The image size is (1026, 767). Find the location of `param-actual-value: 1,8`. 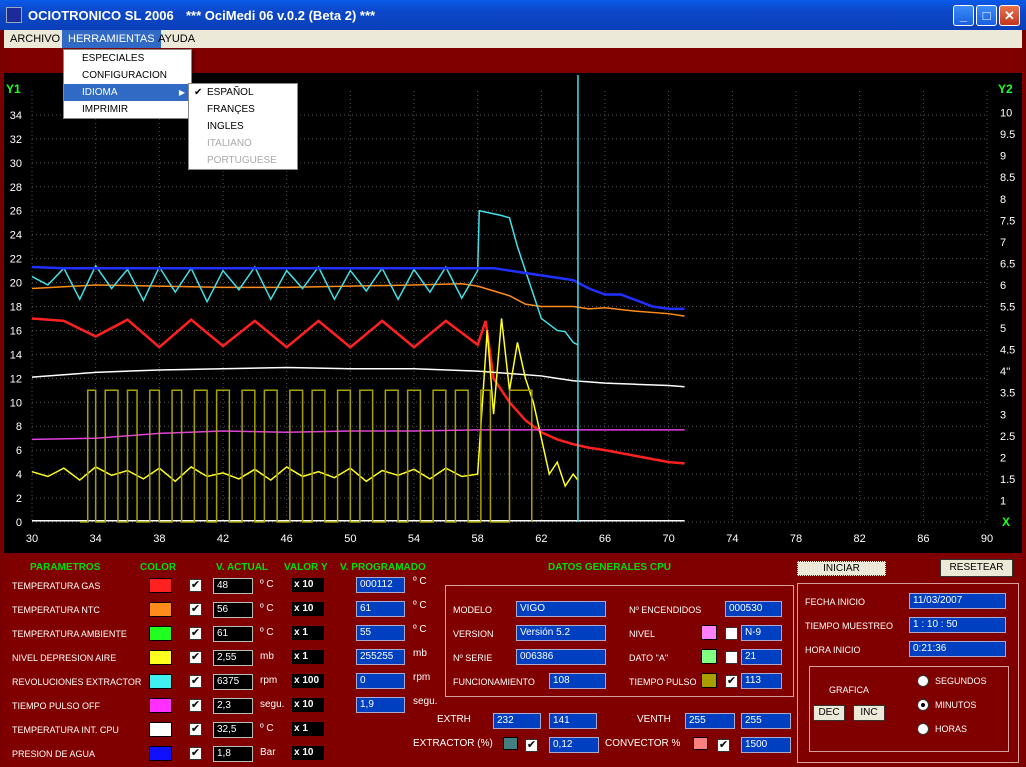

param-actual-value: 1,8 is located at coordinates (233, 754).